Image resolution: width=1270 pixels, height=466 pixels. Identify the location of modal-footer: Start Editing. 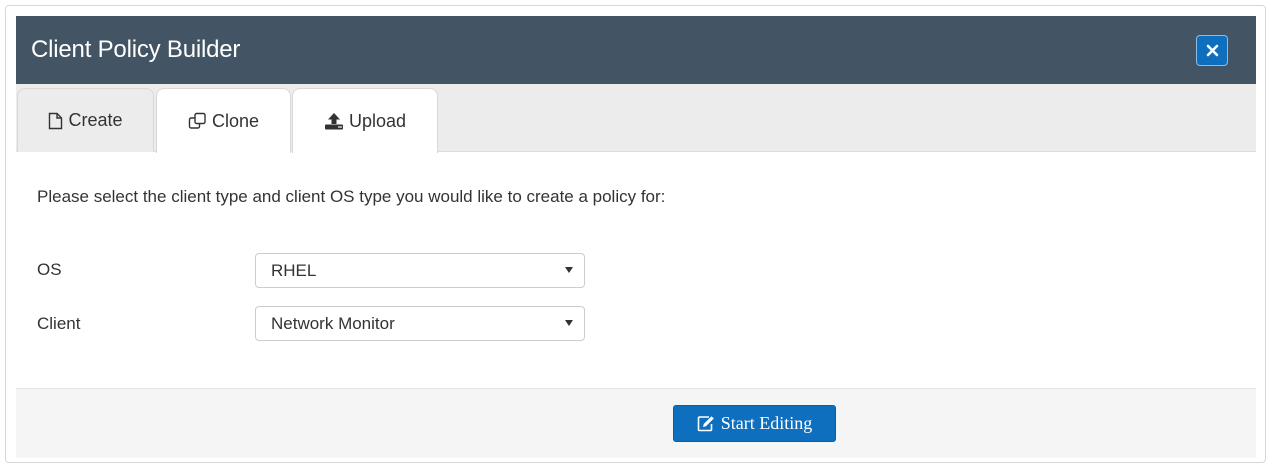
(636, 423).